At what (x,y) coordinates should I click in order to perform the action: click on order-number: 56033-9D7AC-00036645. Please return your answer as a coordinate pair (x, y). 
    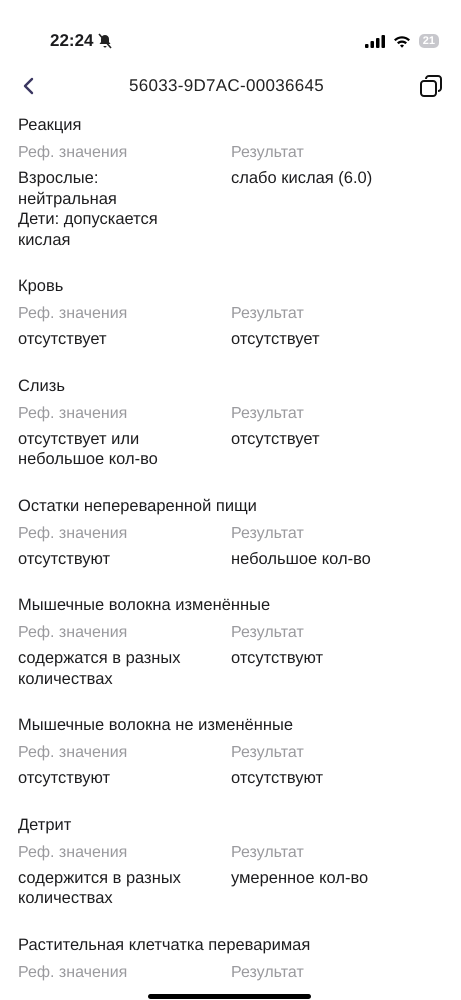
    Looking at the image, I should click on (226, 86).